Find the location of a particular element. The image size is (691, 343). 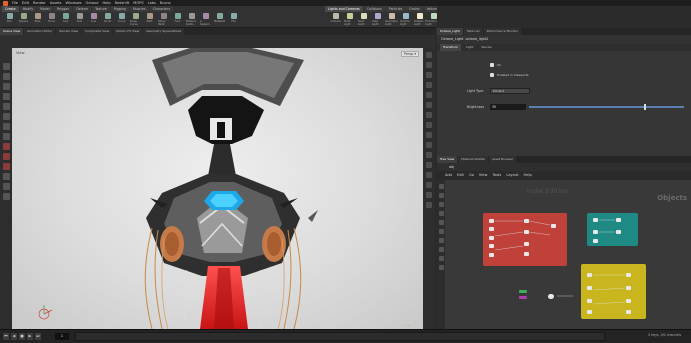

node-merge is located at coordinates (551, 296).